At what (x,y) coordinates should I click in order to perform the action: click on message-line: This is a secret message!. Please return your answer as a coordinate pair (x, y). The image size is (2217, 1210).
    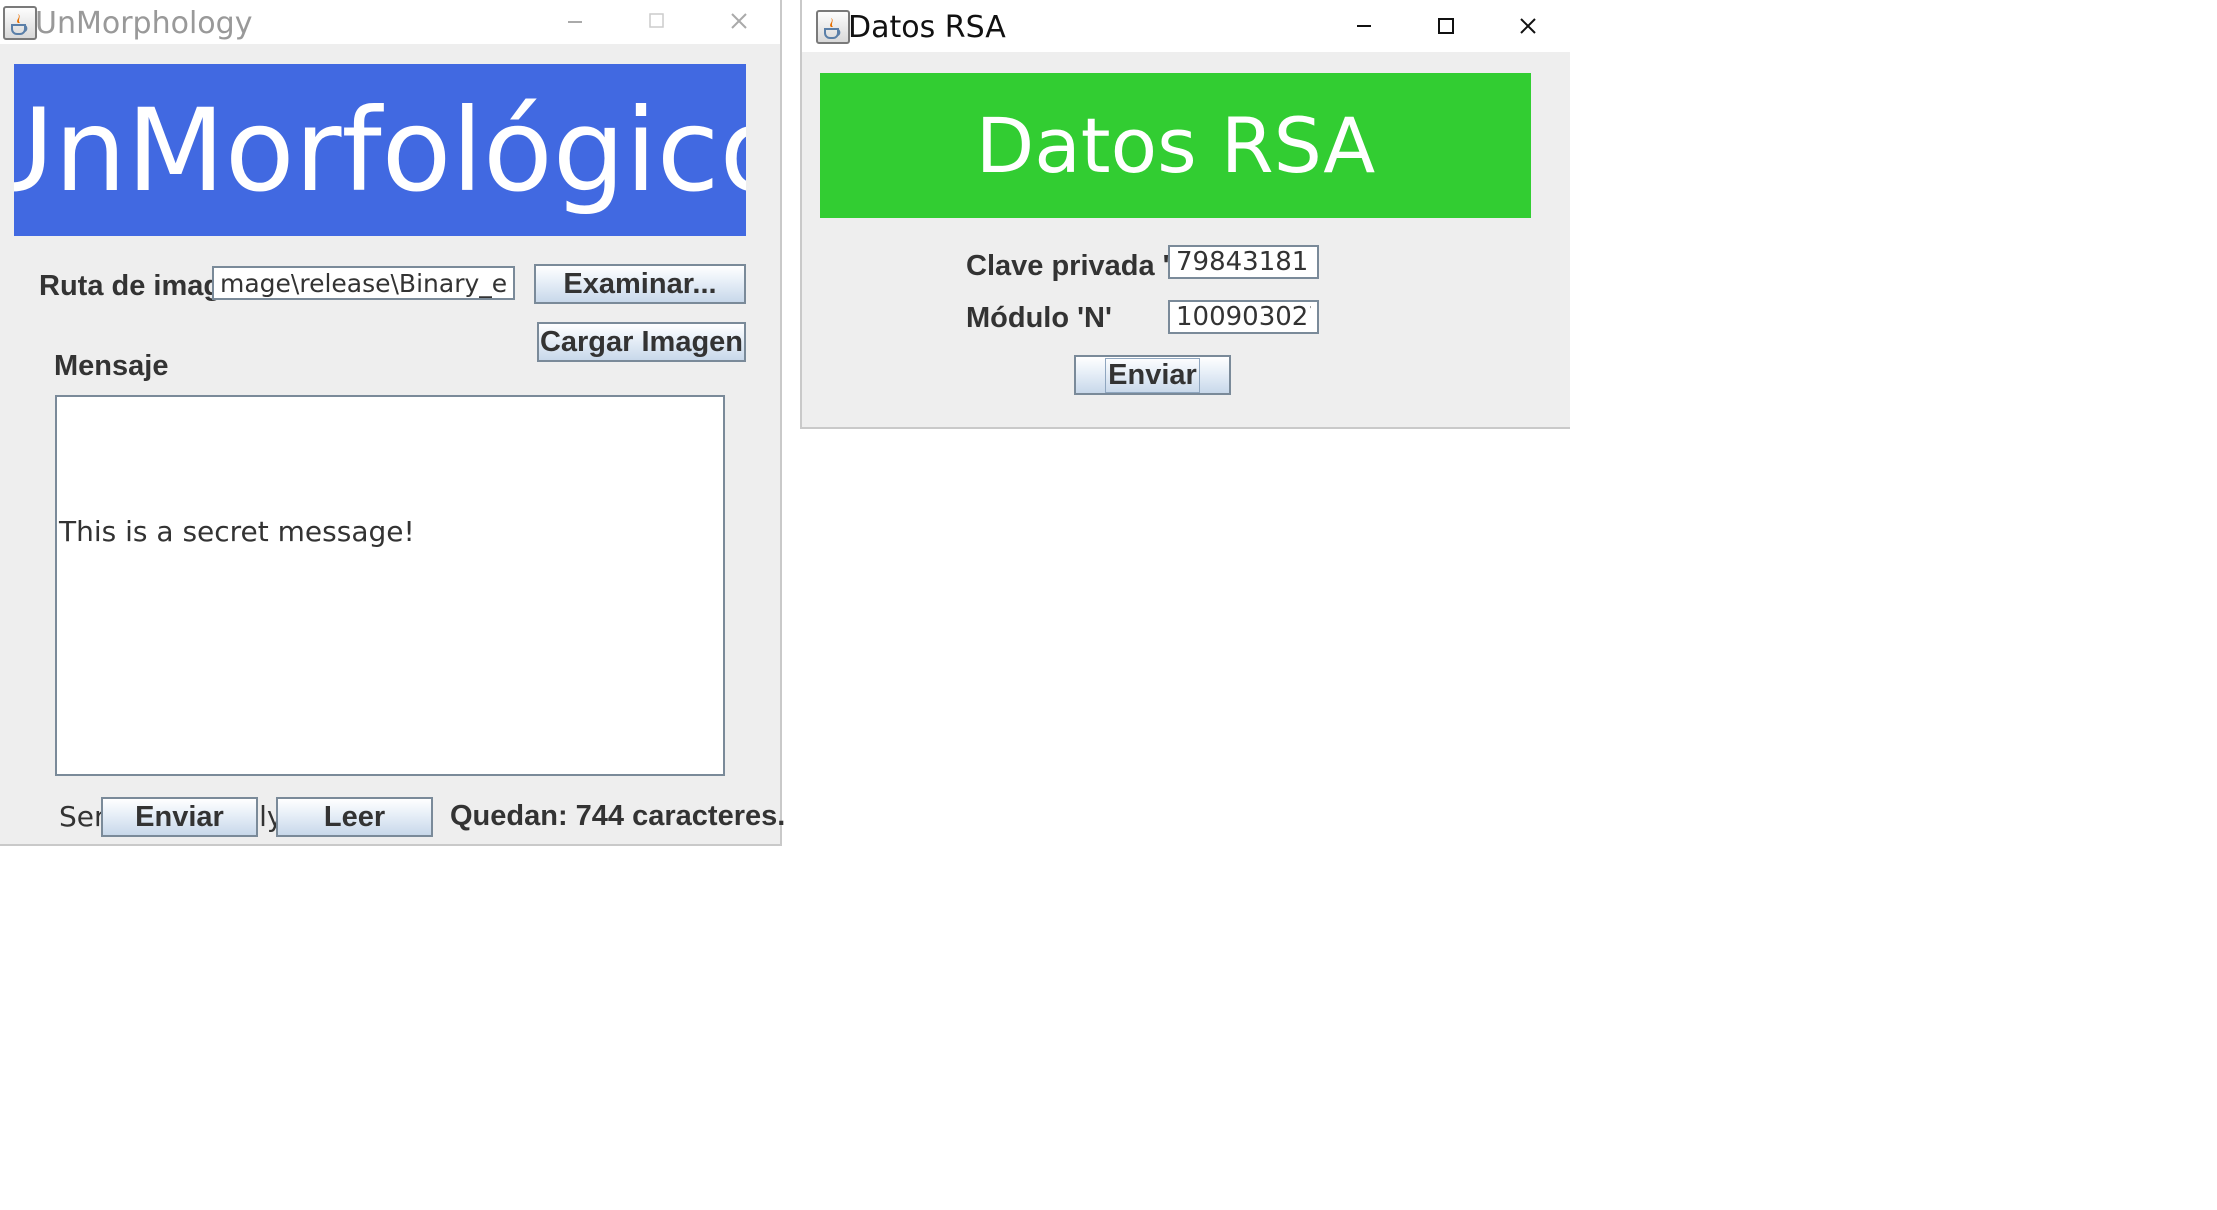
    Looking at the image, I should click on (237, 531).